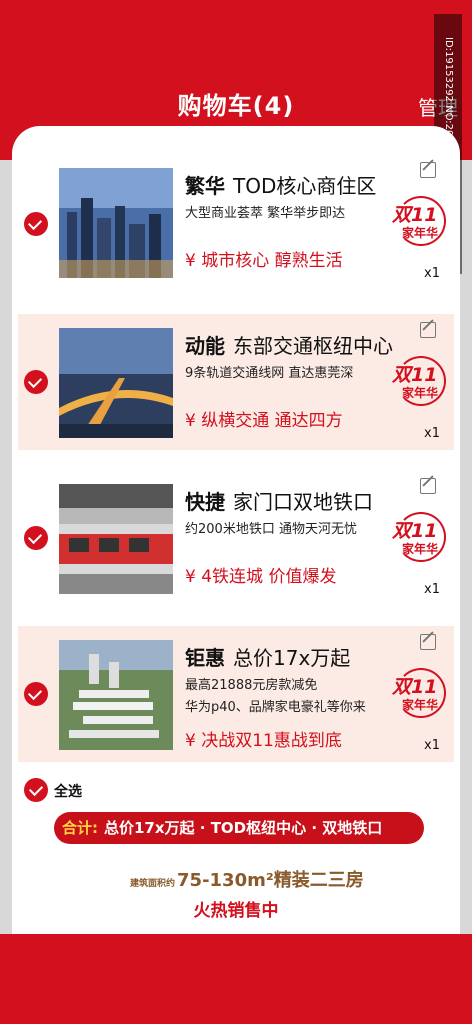  Describe the element at coordinates (289, 346) in the screenshot. I see `item-title: 动能 东部交通枢纽中心` at that location.